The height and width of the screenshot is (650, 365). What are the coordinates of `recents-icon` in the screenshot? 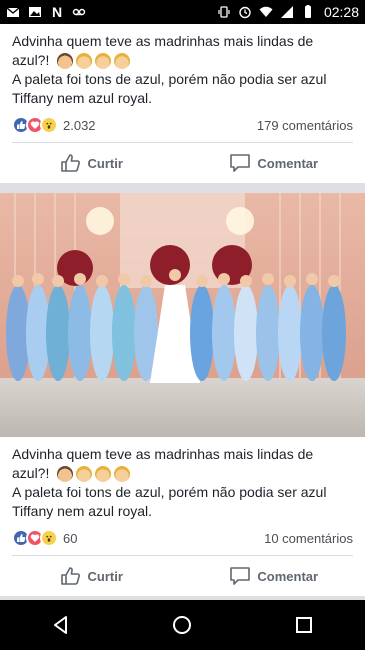 It's located at (304, 625).